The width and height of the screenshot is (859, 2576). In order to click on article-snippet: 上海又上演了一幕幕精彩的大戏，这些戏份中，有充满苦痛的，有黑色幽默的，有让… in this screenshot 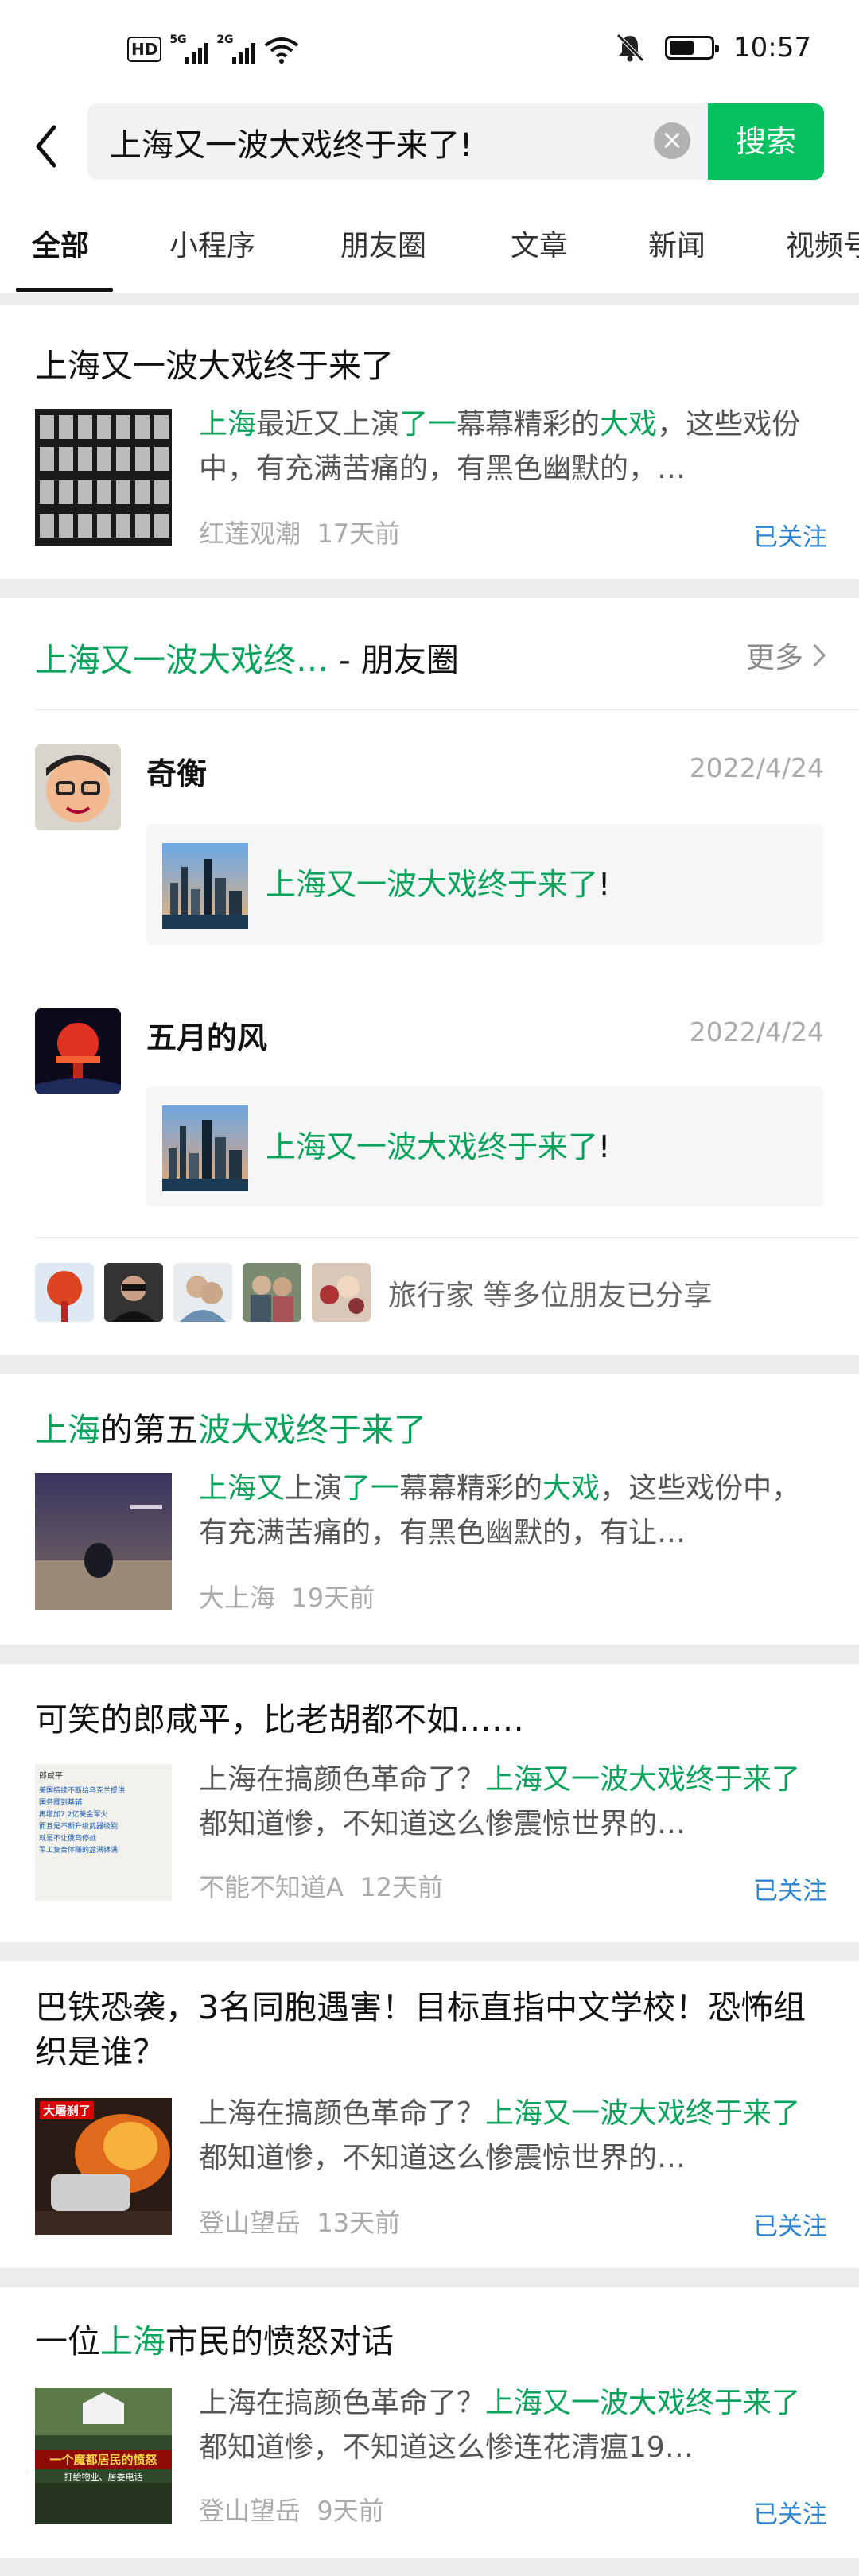, I will do `click(500, 1510)`.